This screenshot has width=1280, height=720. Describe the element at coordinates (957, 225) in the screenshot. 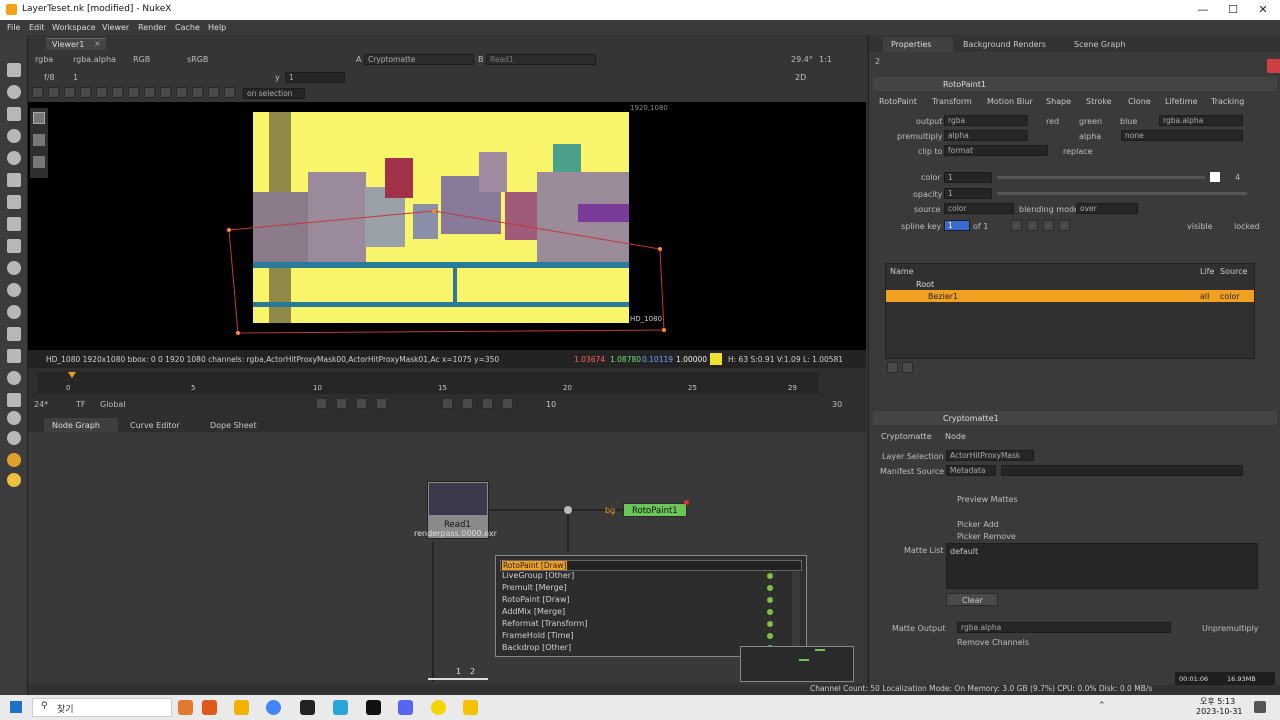

I see `spline-key-field: 1` at that location.